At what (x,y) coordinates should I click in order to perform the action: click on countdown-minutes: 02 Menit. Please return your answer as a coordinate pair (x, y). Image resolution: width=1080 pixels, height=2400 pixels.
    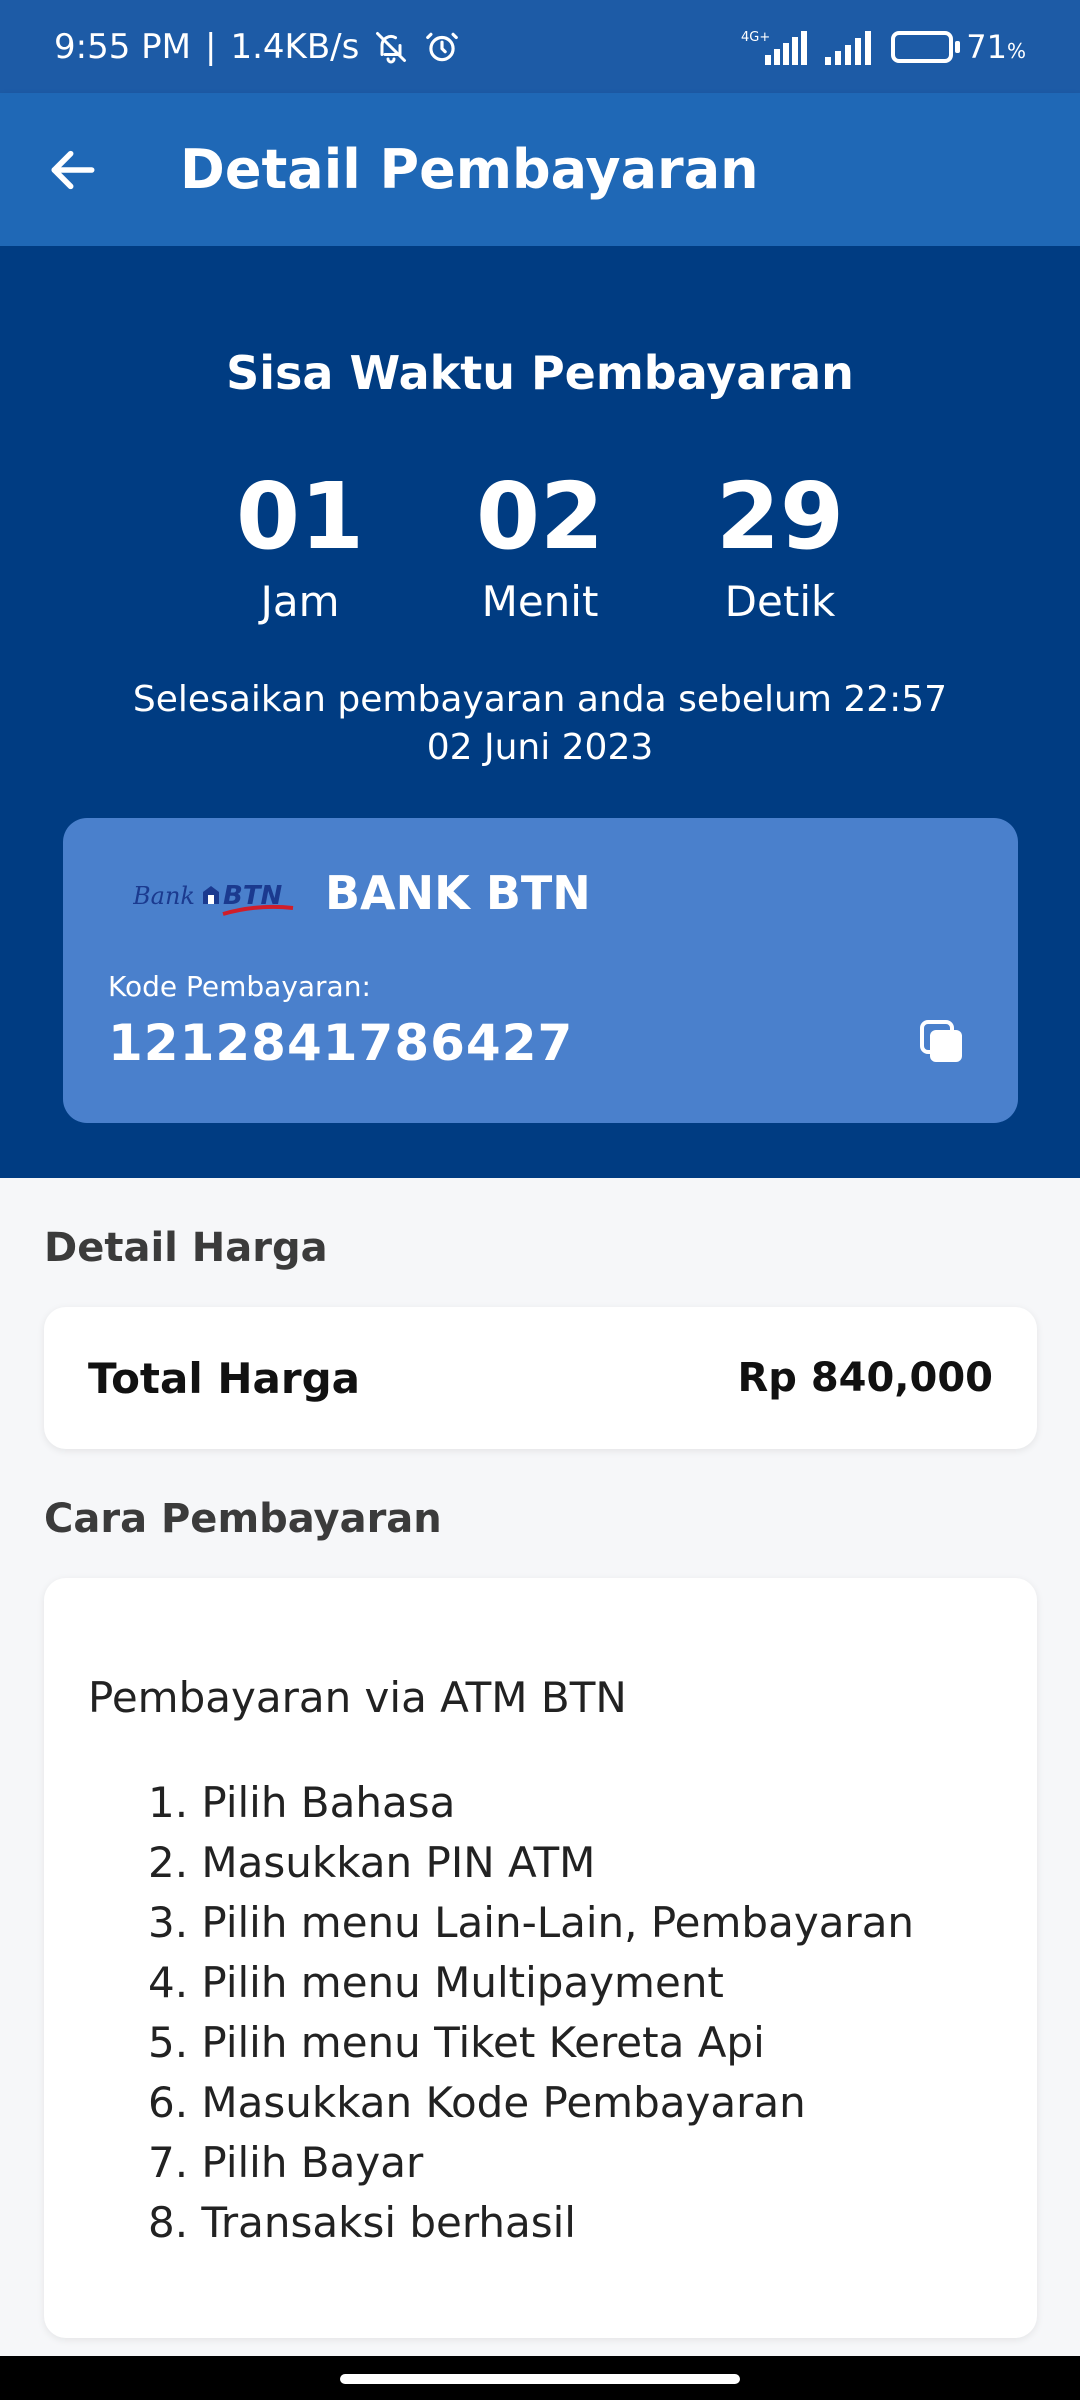
    Looking at the image, I should click on (540, 546).